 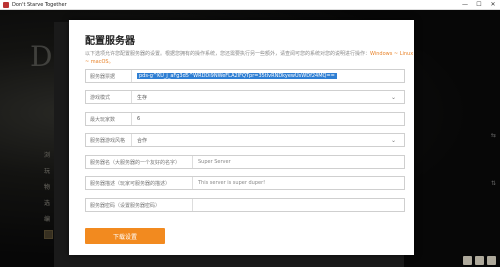 What do you see at coordinates (250, 5) in the screenshot?
I see `window-titlebar: Don't Starve Together — ☐ ✕` at bounding box center [250, 5].